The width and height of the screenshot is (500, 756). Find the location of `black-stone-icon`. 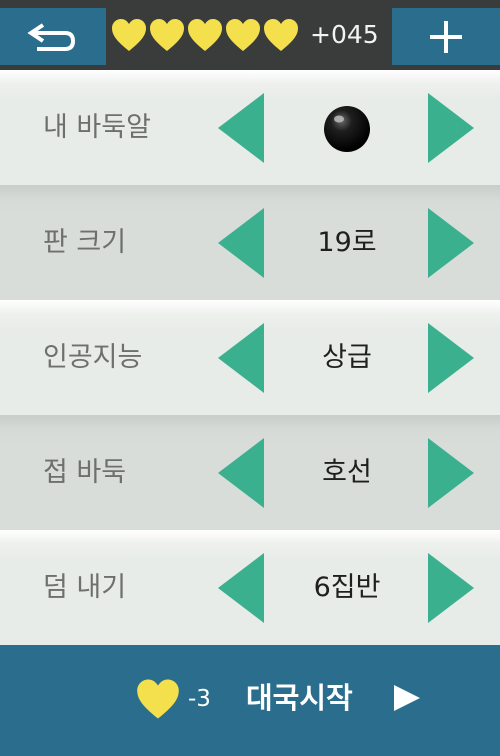

black-stone-icon is located at coordinates (347, 129).